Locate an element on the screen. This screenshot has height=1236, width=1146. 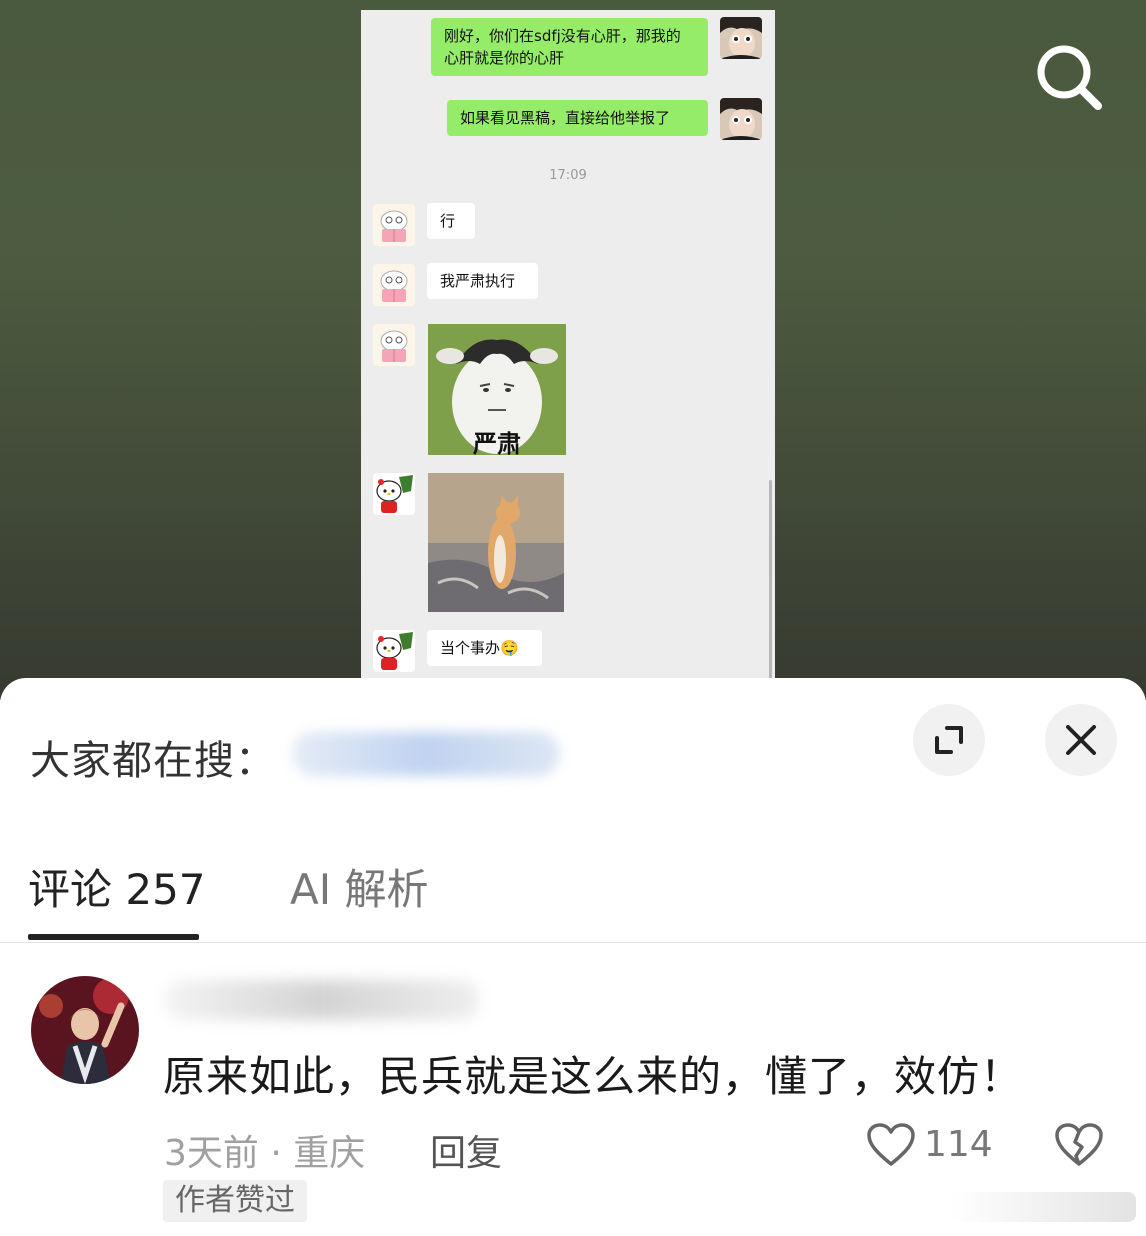
broken-heart-icon is located at coordinates (1079, 1144).